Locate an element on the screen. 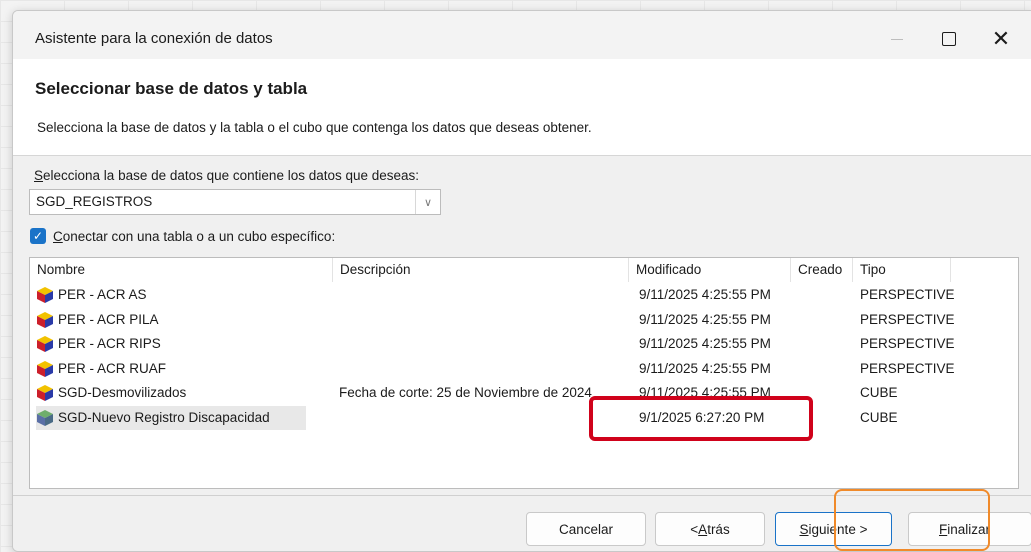 The image size is (1031, 552). database-selected-value: SGD_REGISTROS is located at coordinates (94, 201).